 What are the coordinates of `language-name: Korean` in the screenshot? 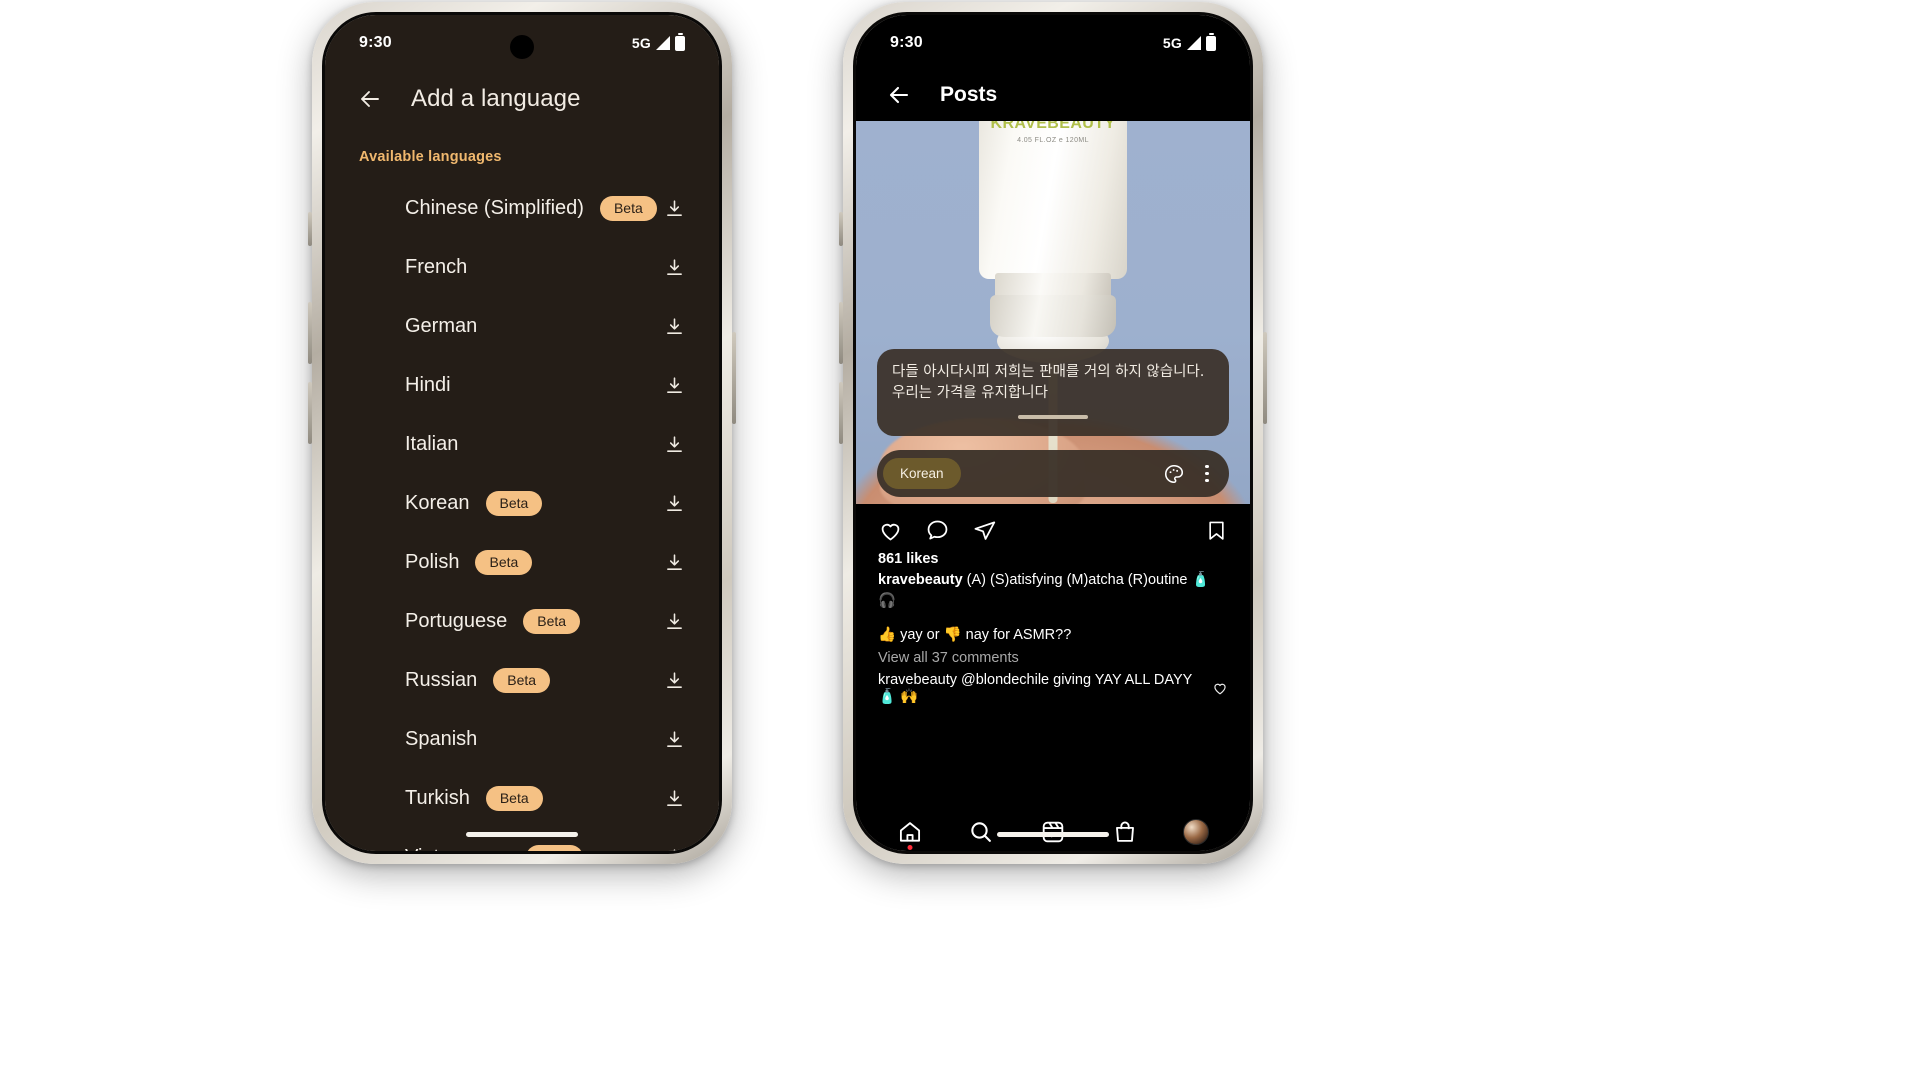 It's located at (437, 503).